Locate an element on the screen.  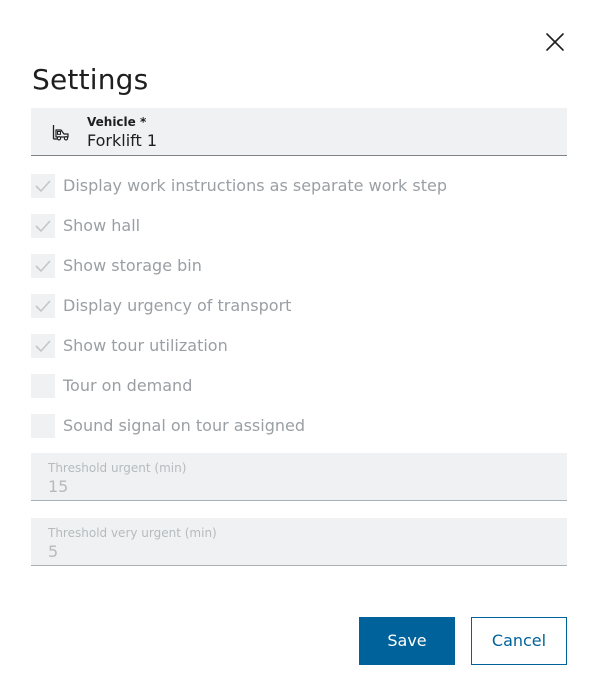
forklift-icon is located at coordinates (60, 133).